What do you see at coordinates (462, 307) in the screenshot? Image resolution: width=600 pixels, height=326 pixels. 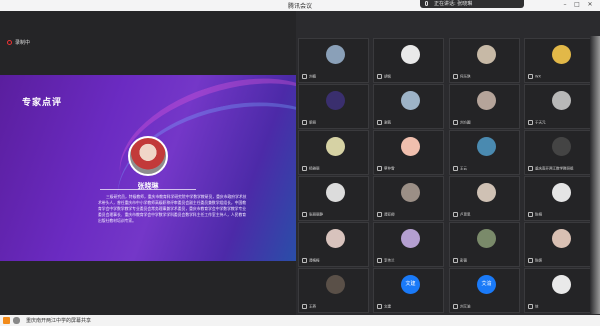 I see `participant-name: 刘艾渝` at bounding box center [462, 307].